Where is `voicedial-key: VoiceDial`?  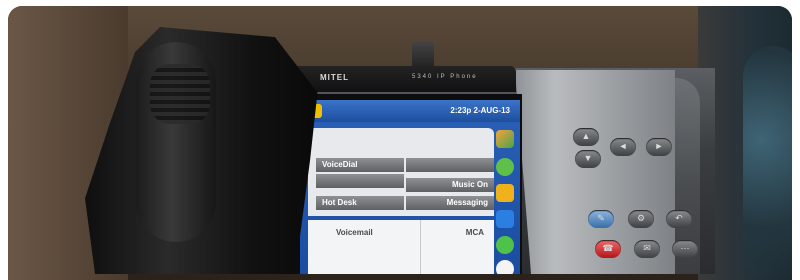
voicedial-key: VoiceDial is located at coordinates (360, 165).